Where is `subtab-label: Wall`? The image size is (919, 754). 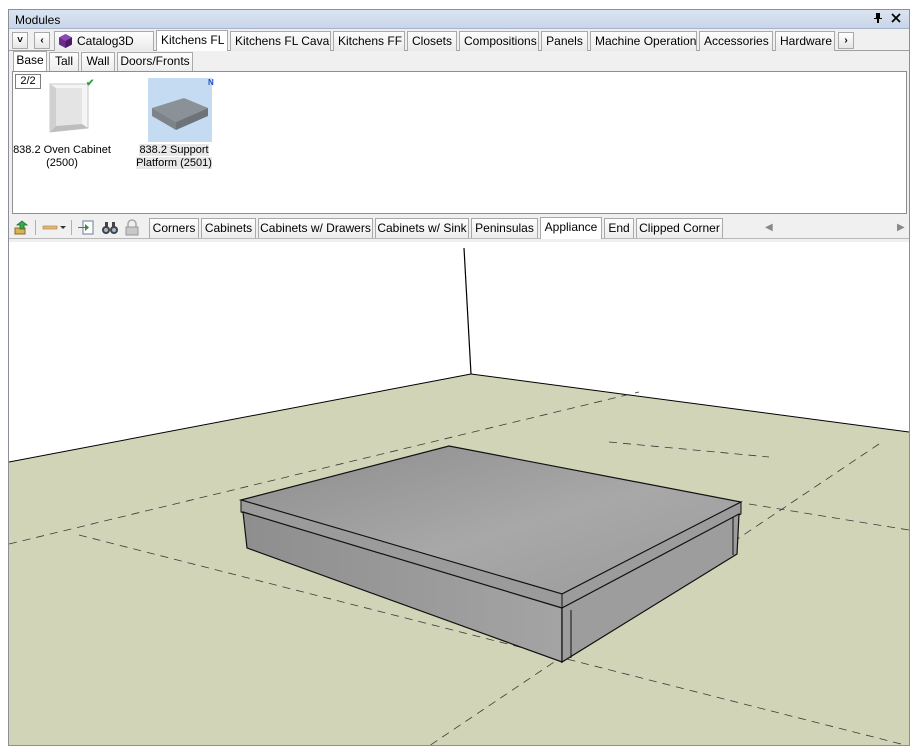
subtab-label: Wall is located at coordinates (98, 61).